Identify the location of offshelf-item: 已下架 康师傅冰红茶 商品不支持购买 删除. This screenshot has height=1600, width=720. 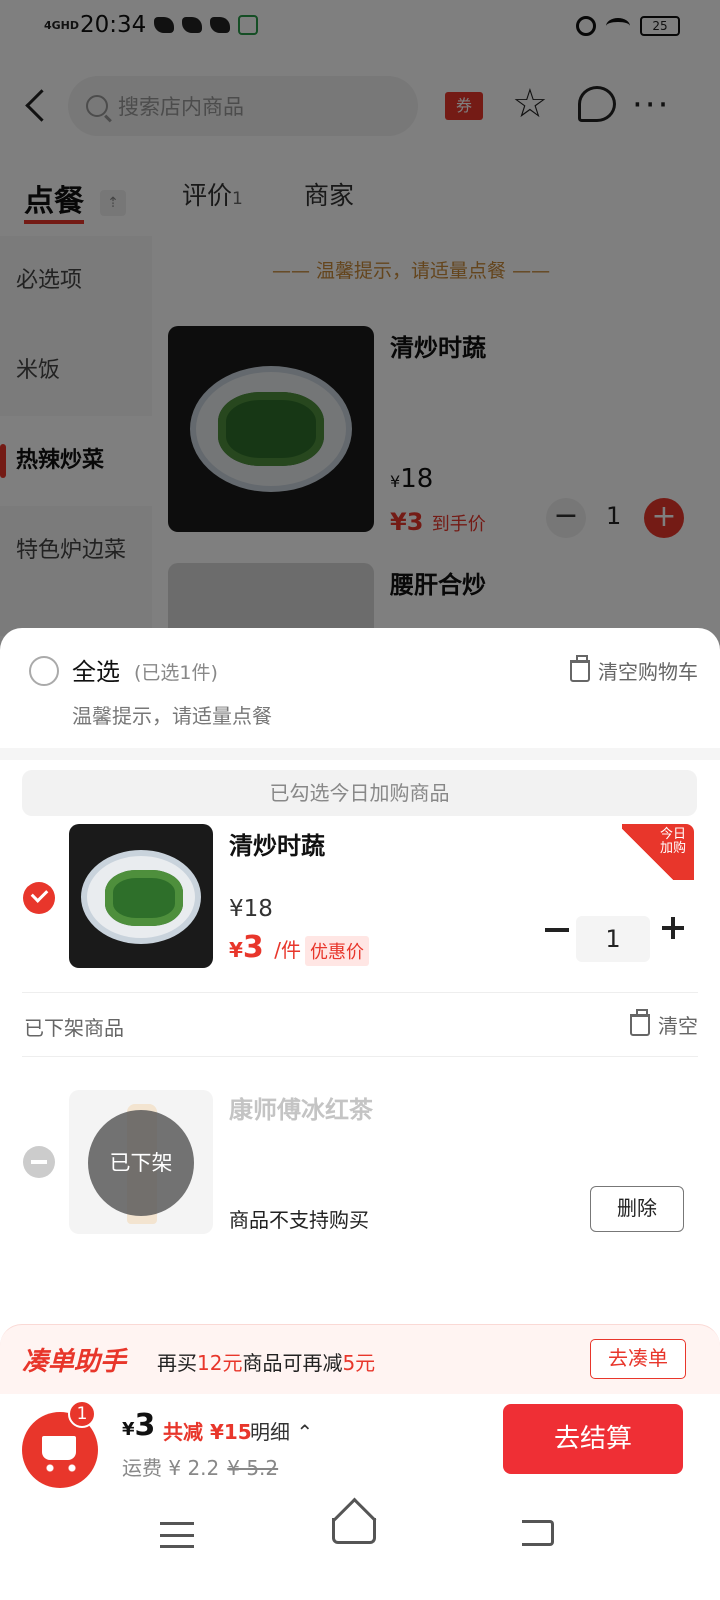
(360, 1165).